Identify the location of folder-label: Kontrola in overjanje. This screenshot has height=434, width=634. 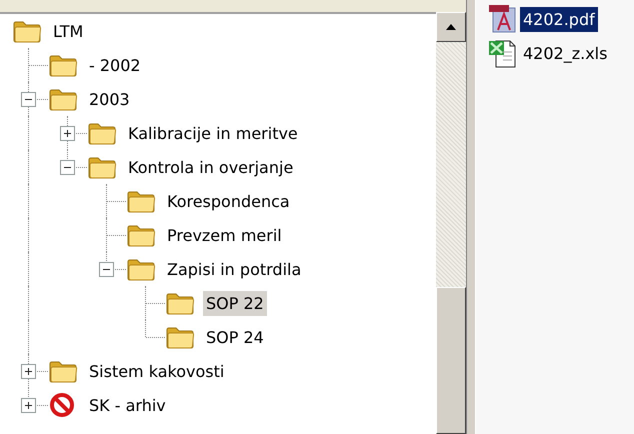
(210, 167).